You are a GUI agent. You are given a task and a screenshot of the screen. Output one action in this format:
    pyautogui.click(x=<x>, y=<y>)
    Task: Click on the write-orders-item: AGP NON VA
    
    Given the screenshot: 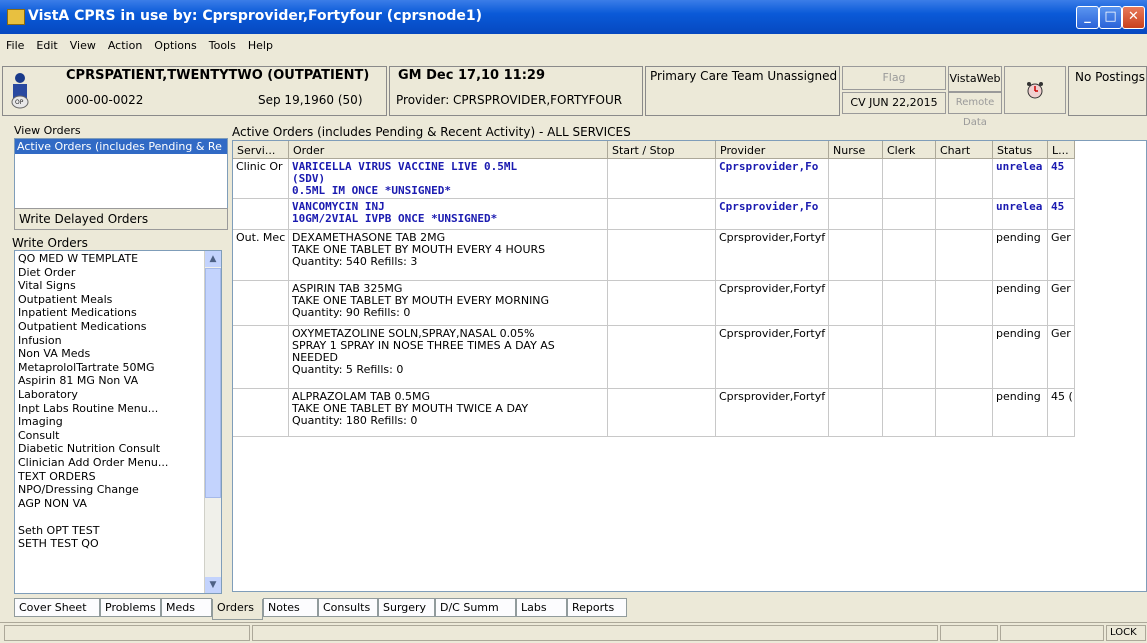 What is the action you would take?
    pyautogui.click(x=109, y=504)
    